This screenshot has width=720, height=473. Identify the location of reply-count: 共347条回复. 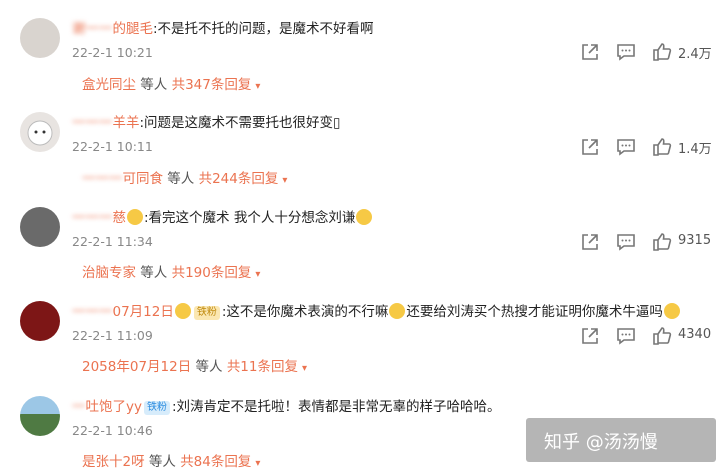
(212, 85).